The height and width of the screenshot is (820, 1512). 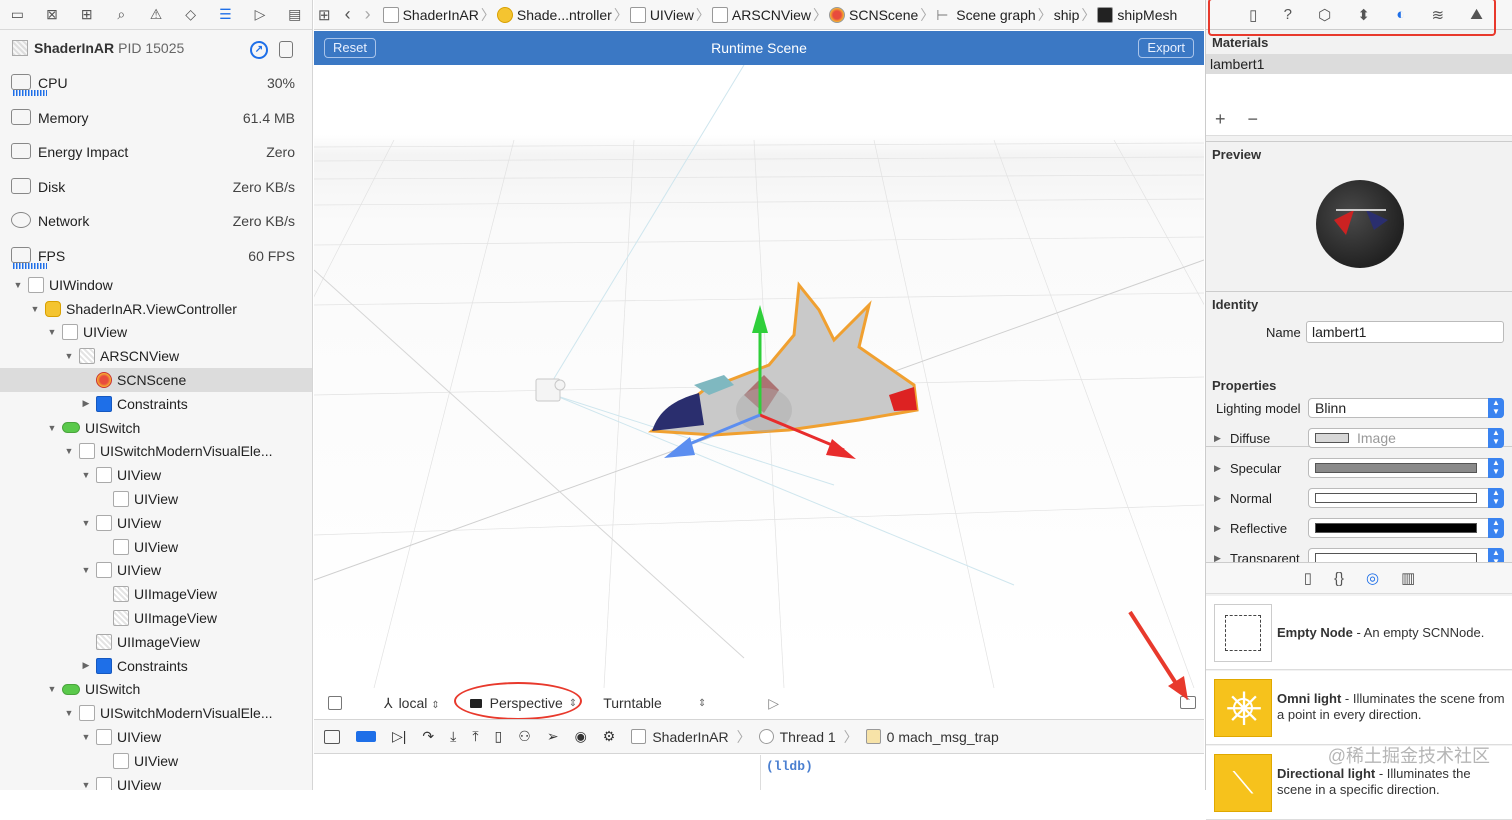 I want to click on breadcrumb-item: ARSCNView, so click(x=761, y=14).